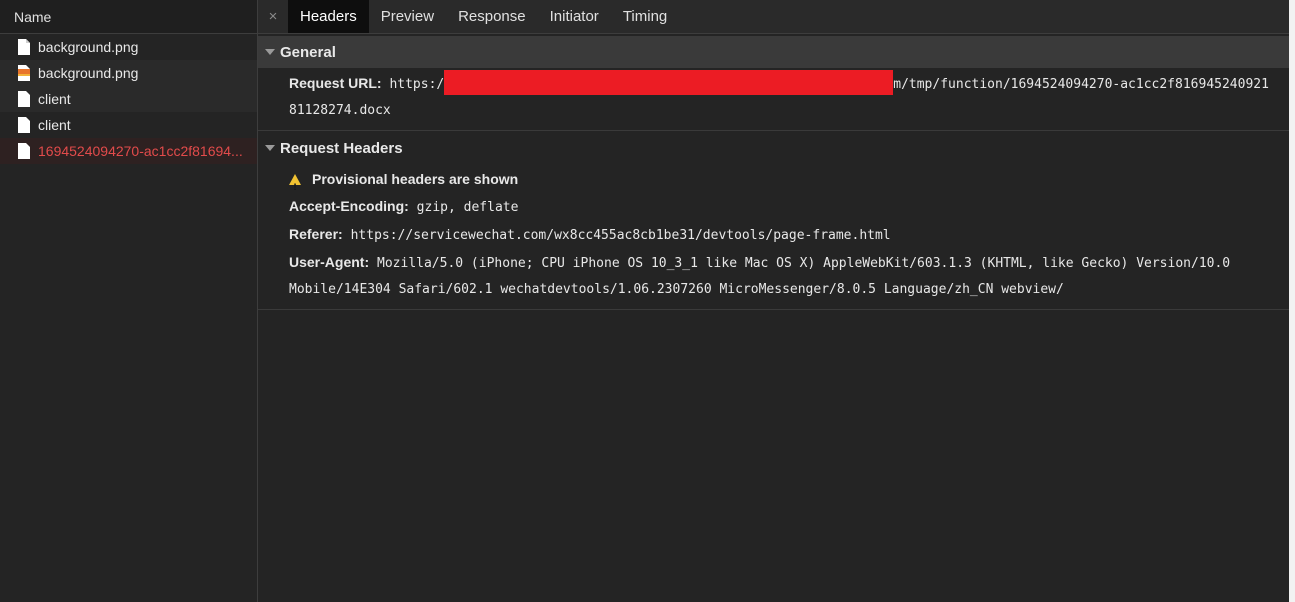 The image size is (1295, 602). What do you see at coordinates (349, 206) in the screenshot?
I see `header-key: Accept-Encoding:` at bounding box center [349, 206].